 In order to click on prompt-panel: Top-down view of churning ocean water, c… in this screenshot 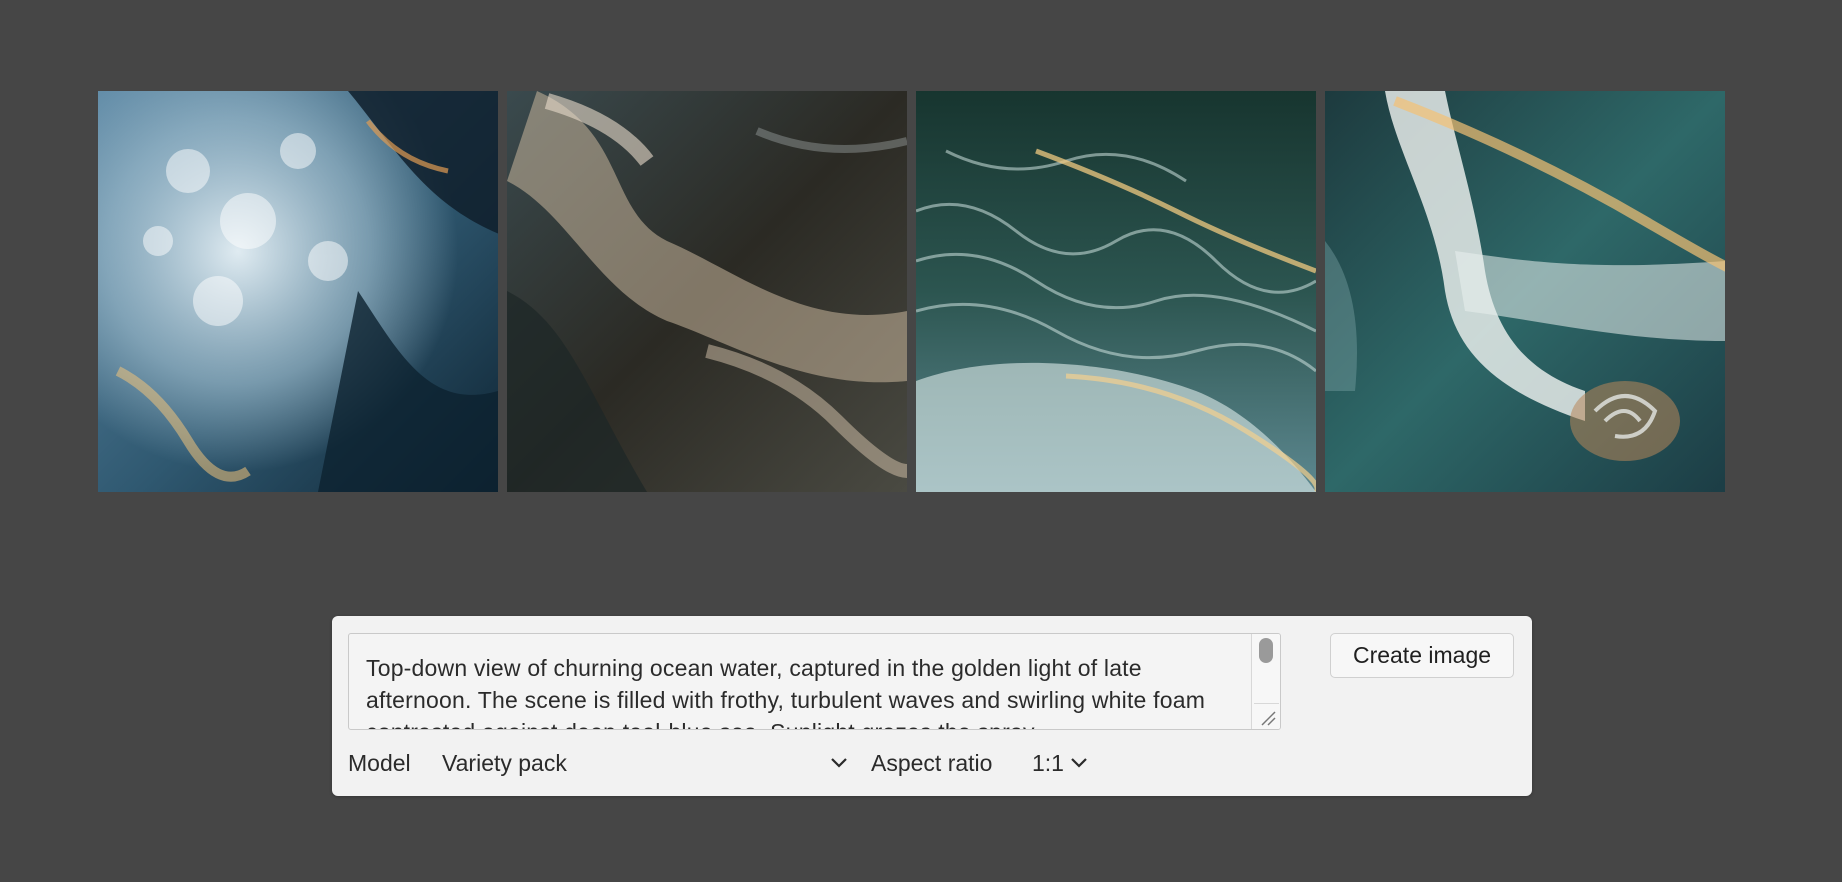, I will do `click(932, 706)`.